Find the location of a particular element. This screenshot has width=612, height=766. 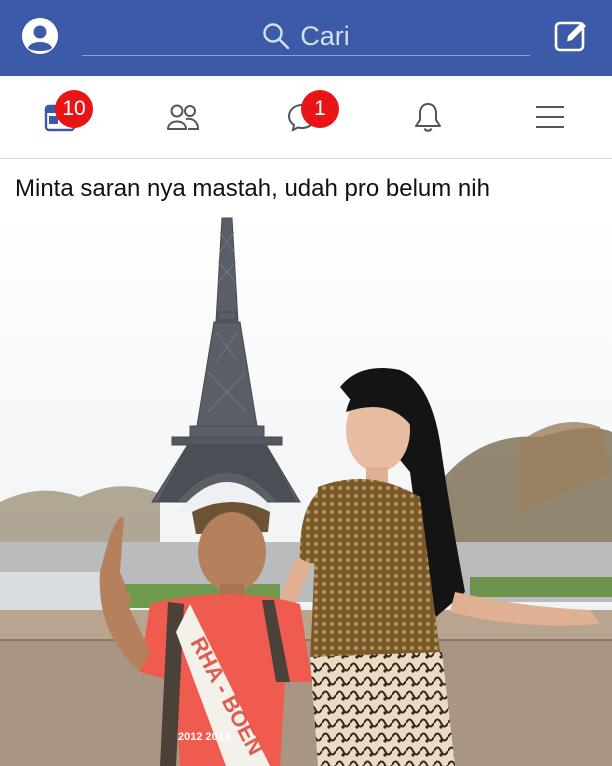

menu-icon is located at coordinates (550, 117).